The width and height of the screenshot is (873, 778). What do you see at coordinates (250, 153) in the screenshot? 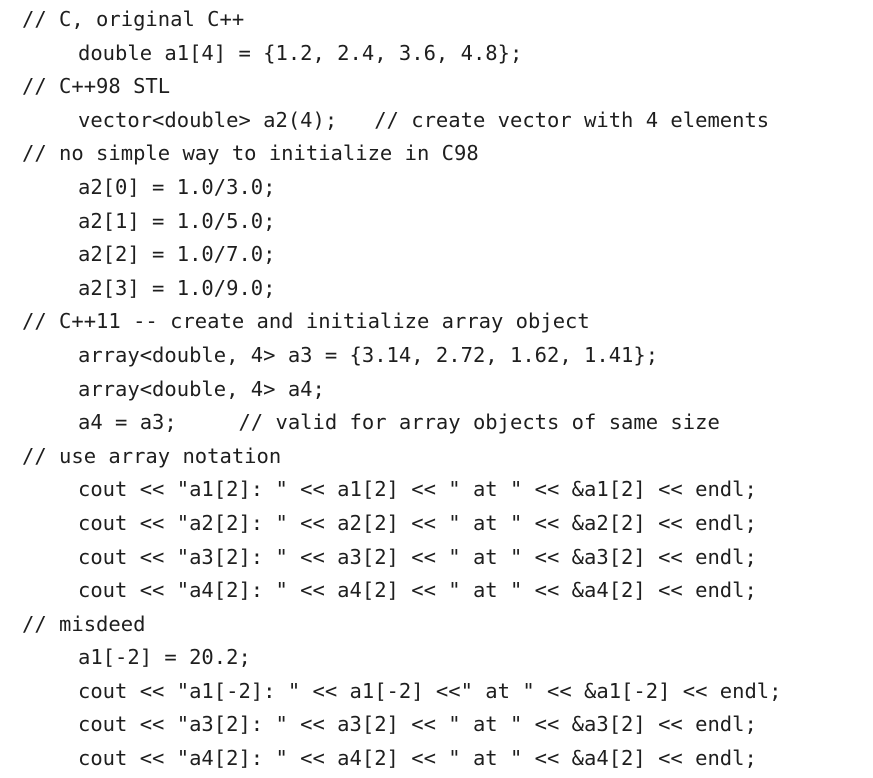
I see `code-comment-line: // no simple way to initialize in C98` at bounding box center [250, 153].